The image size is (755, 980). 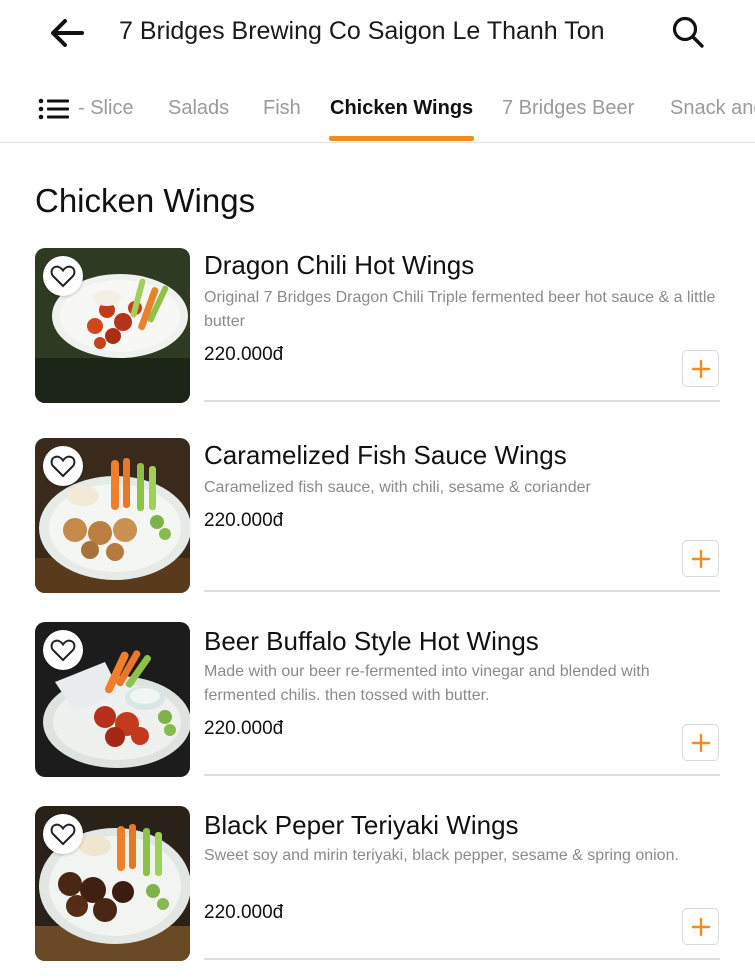 I want to click on search-button, so click(x=688, y=32).